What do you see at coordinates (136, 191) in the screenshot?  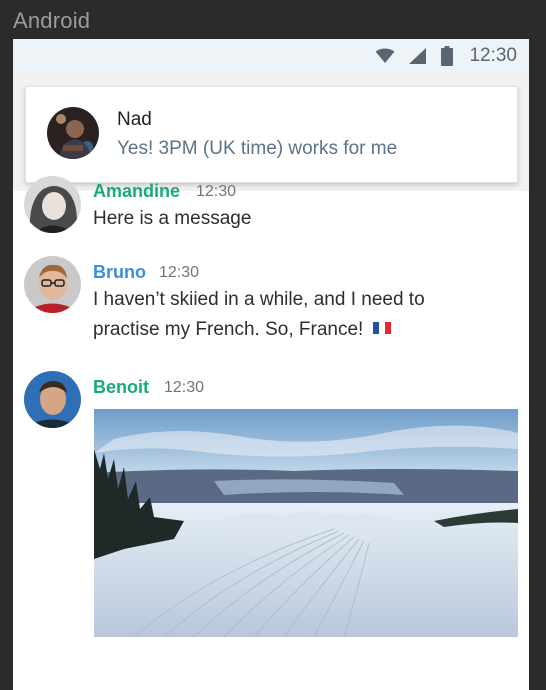 I see `sender-name: Amandine` at bounding box center [136, 191].